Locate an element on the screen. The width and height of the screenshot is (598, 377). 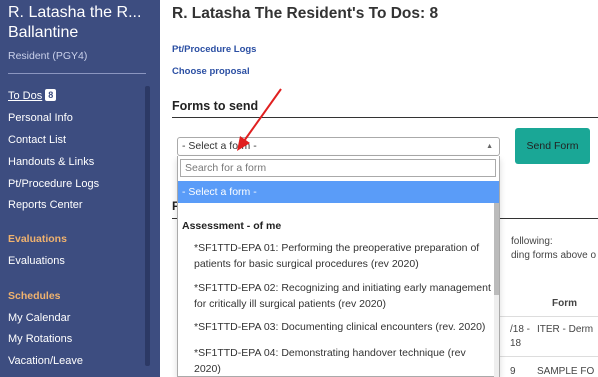
sidebar-item-handouts-links: Handouts & Links is located at coordinates (51, 162).